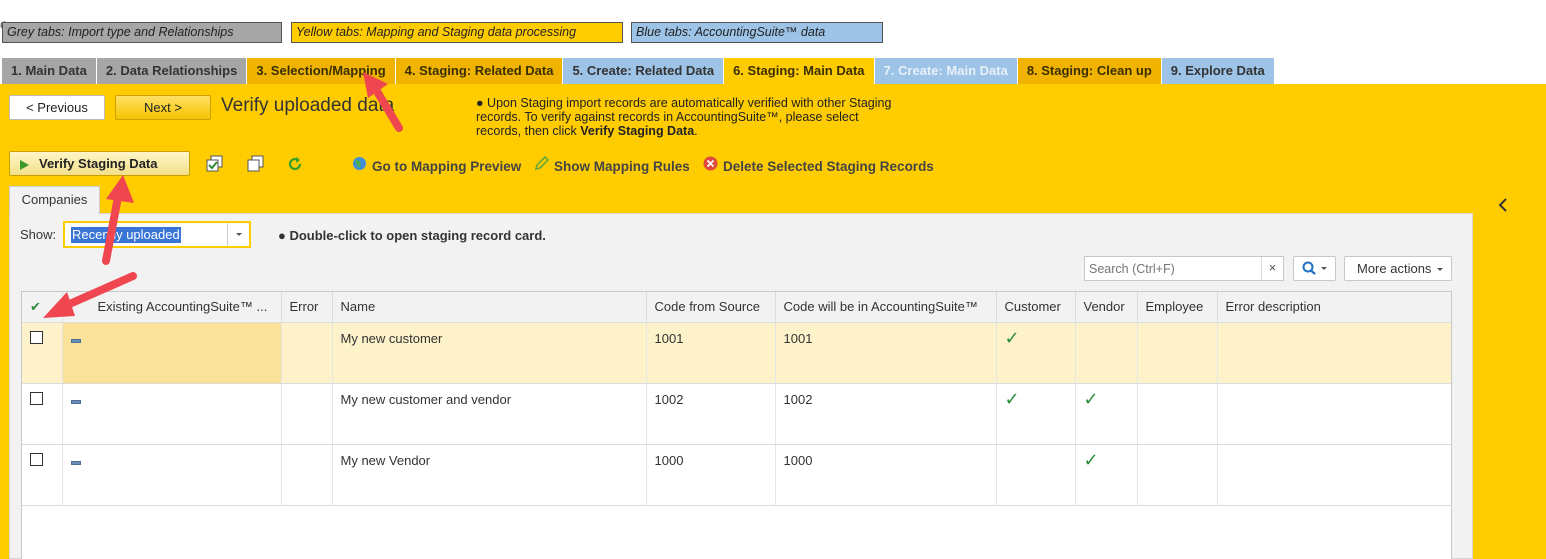 The height and width of the screenshot is (559, 1546). Describe the element at coordinates (886, 353) in the screenshot. I see `code-as-cell: 1001` at that location.